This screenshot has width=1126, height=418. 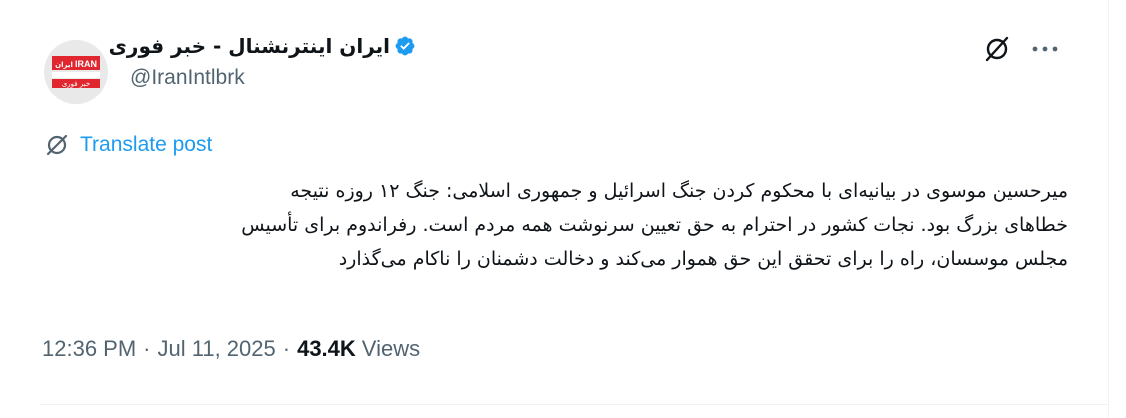 I want to click on author-name-row: ایران اینترنشنال - خبر فوری, so click(x=262, y=46).